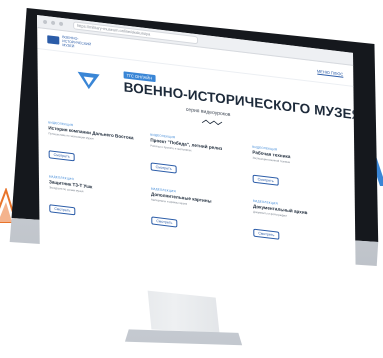 This screenshot has height=358, width=383. What do you see at coordinates (53, 40) in the screenshot?
I see `logo-mark-icon` at bounding box center [53, 40].